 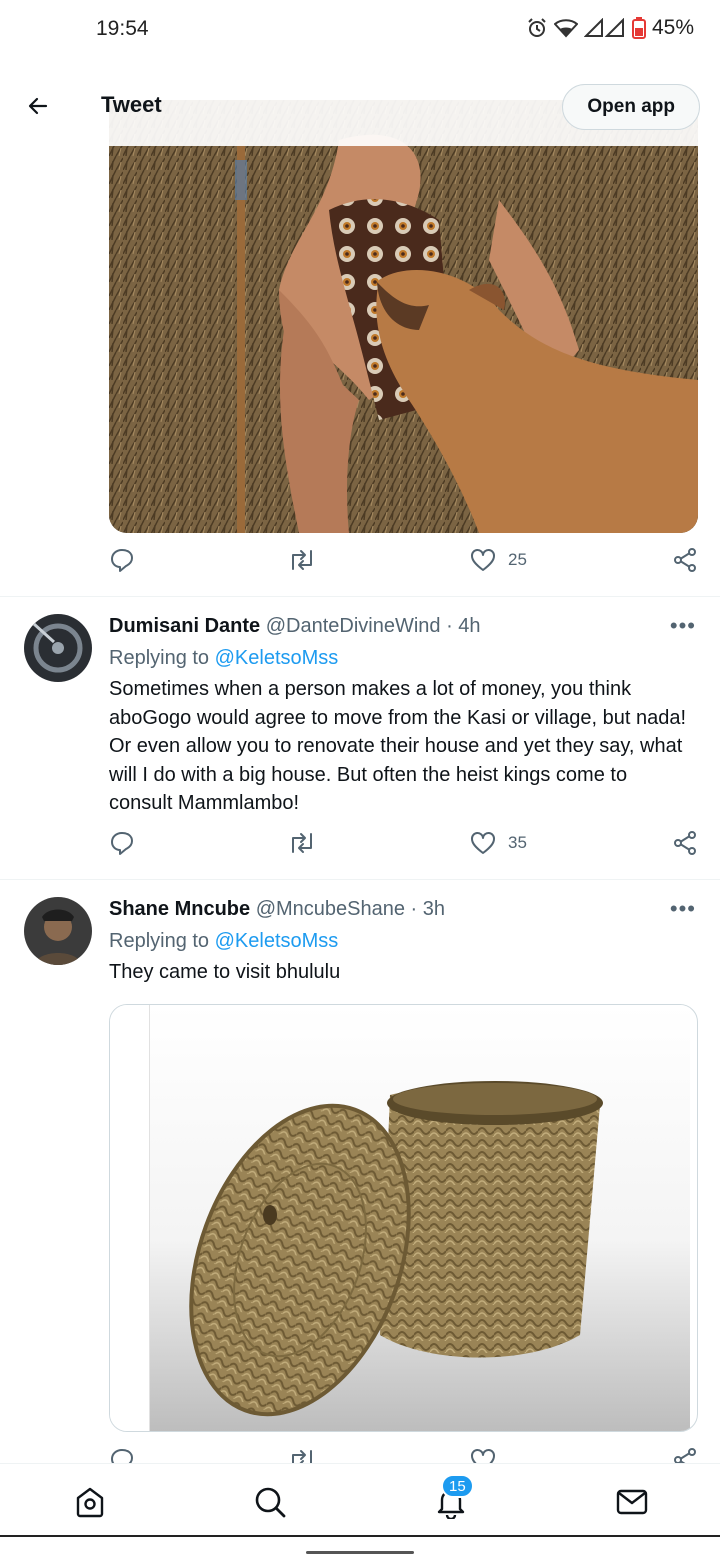 I want to click on like-count: 35, so click(x=517, y=842).